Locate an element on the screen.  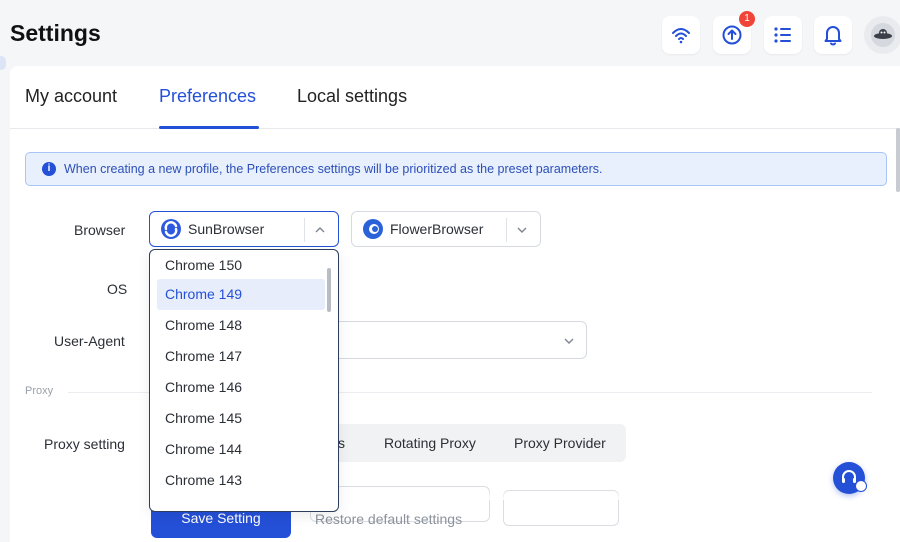
active-tab-indicator is located at coordinates (209, 127).